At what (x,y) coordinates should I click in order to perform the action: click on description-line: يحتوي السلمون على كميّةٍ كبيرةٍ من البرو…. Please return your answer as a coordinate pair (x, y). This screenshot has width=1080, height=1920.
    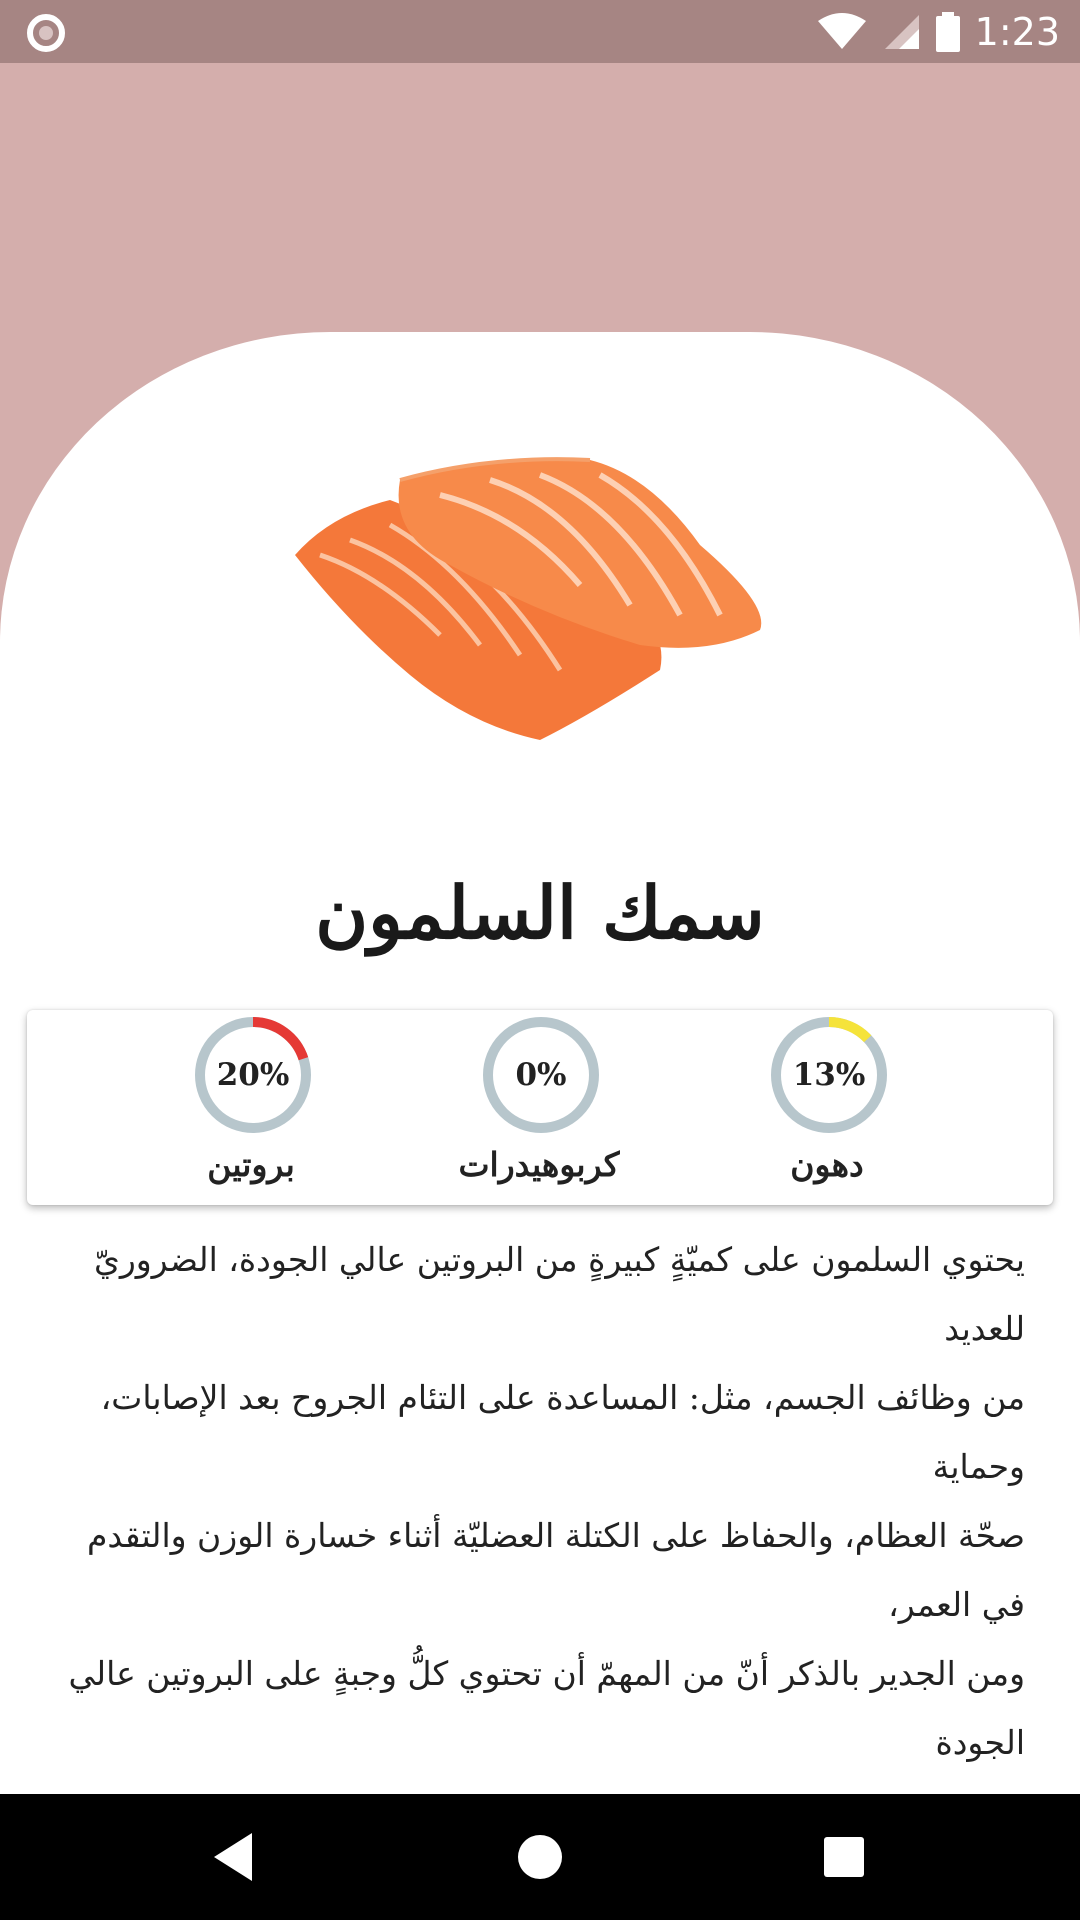
    Looking at the image, I should click on (559, 1294).